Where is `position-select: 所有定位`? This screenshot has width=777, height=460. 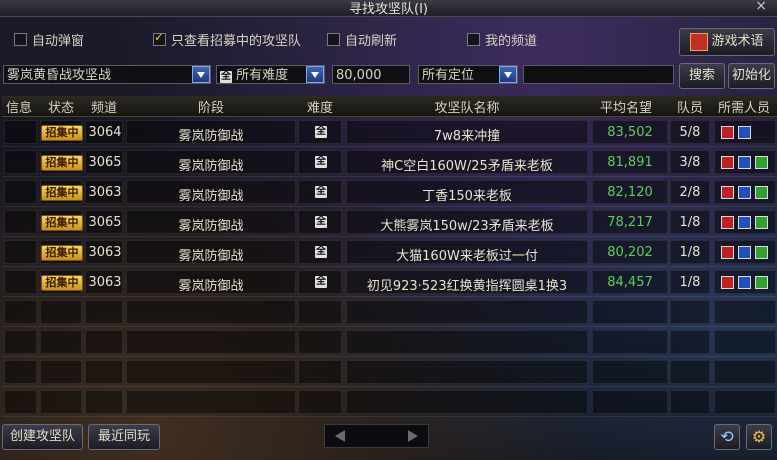
position-select: 所有定位 is located at coordinates (468, 74).